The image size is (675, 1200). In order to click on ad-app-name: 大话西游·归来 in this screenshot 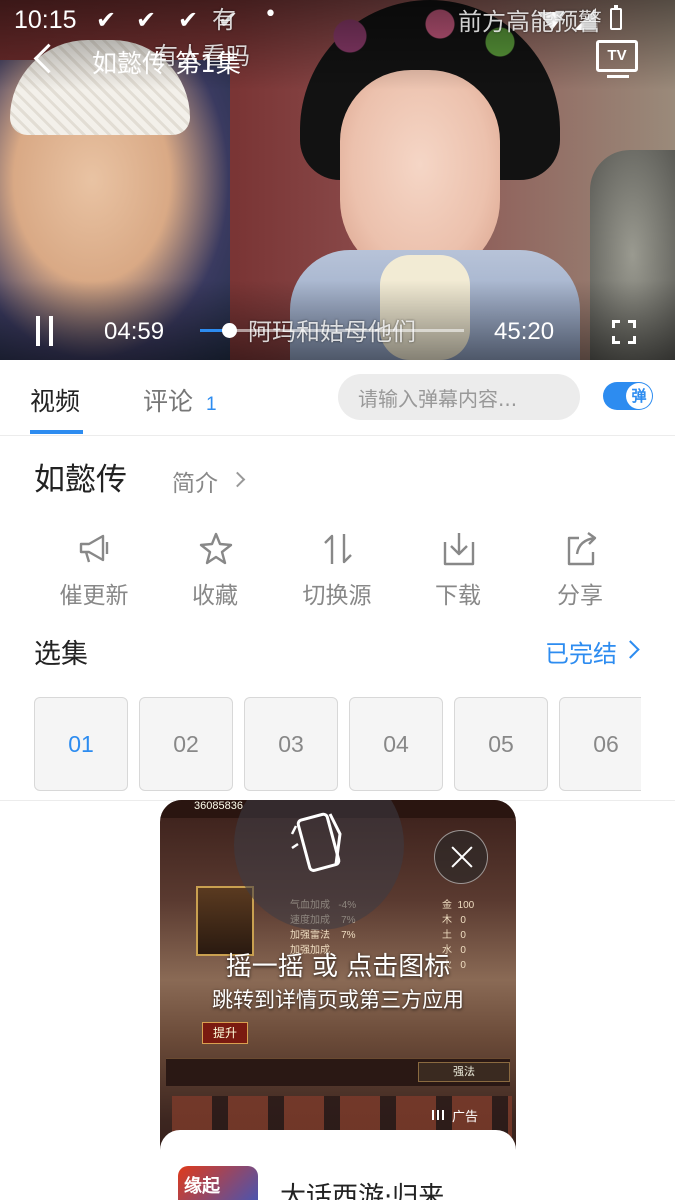, I will do `click(362, 1188)`.